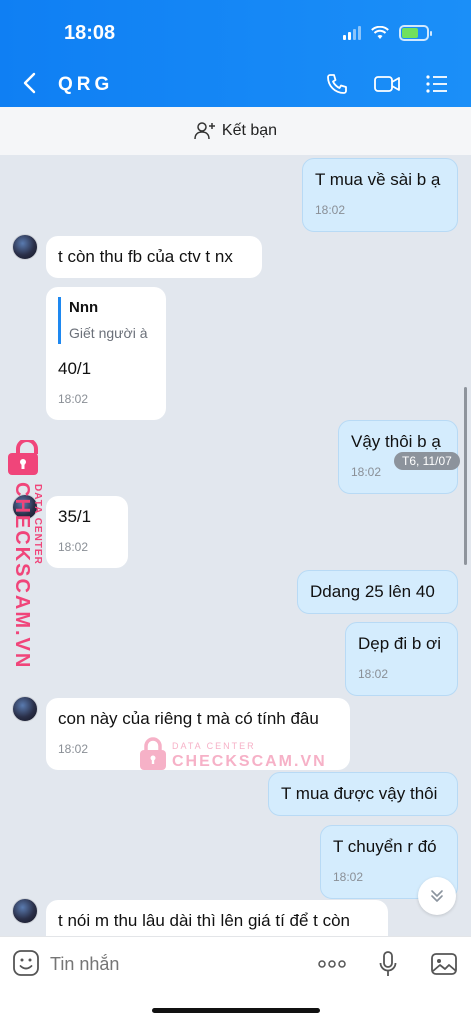 This screenshot has width=471, height=1024. I want to click on nav-actions, so click(387, 84).